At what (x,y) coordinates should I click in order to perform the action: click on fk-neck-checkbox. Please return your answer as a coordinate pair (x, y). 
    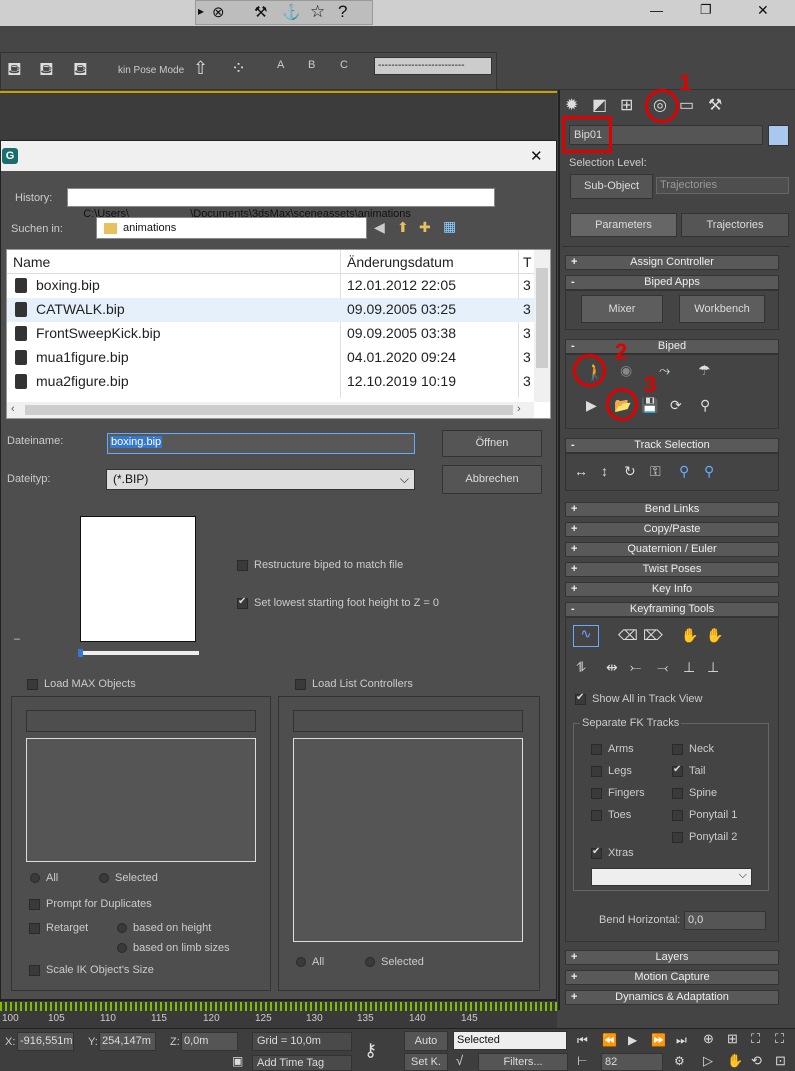
    Looking at the image, I should click on (677, 749).